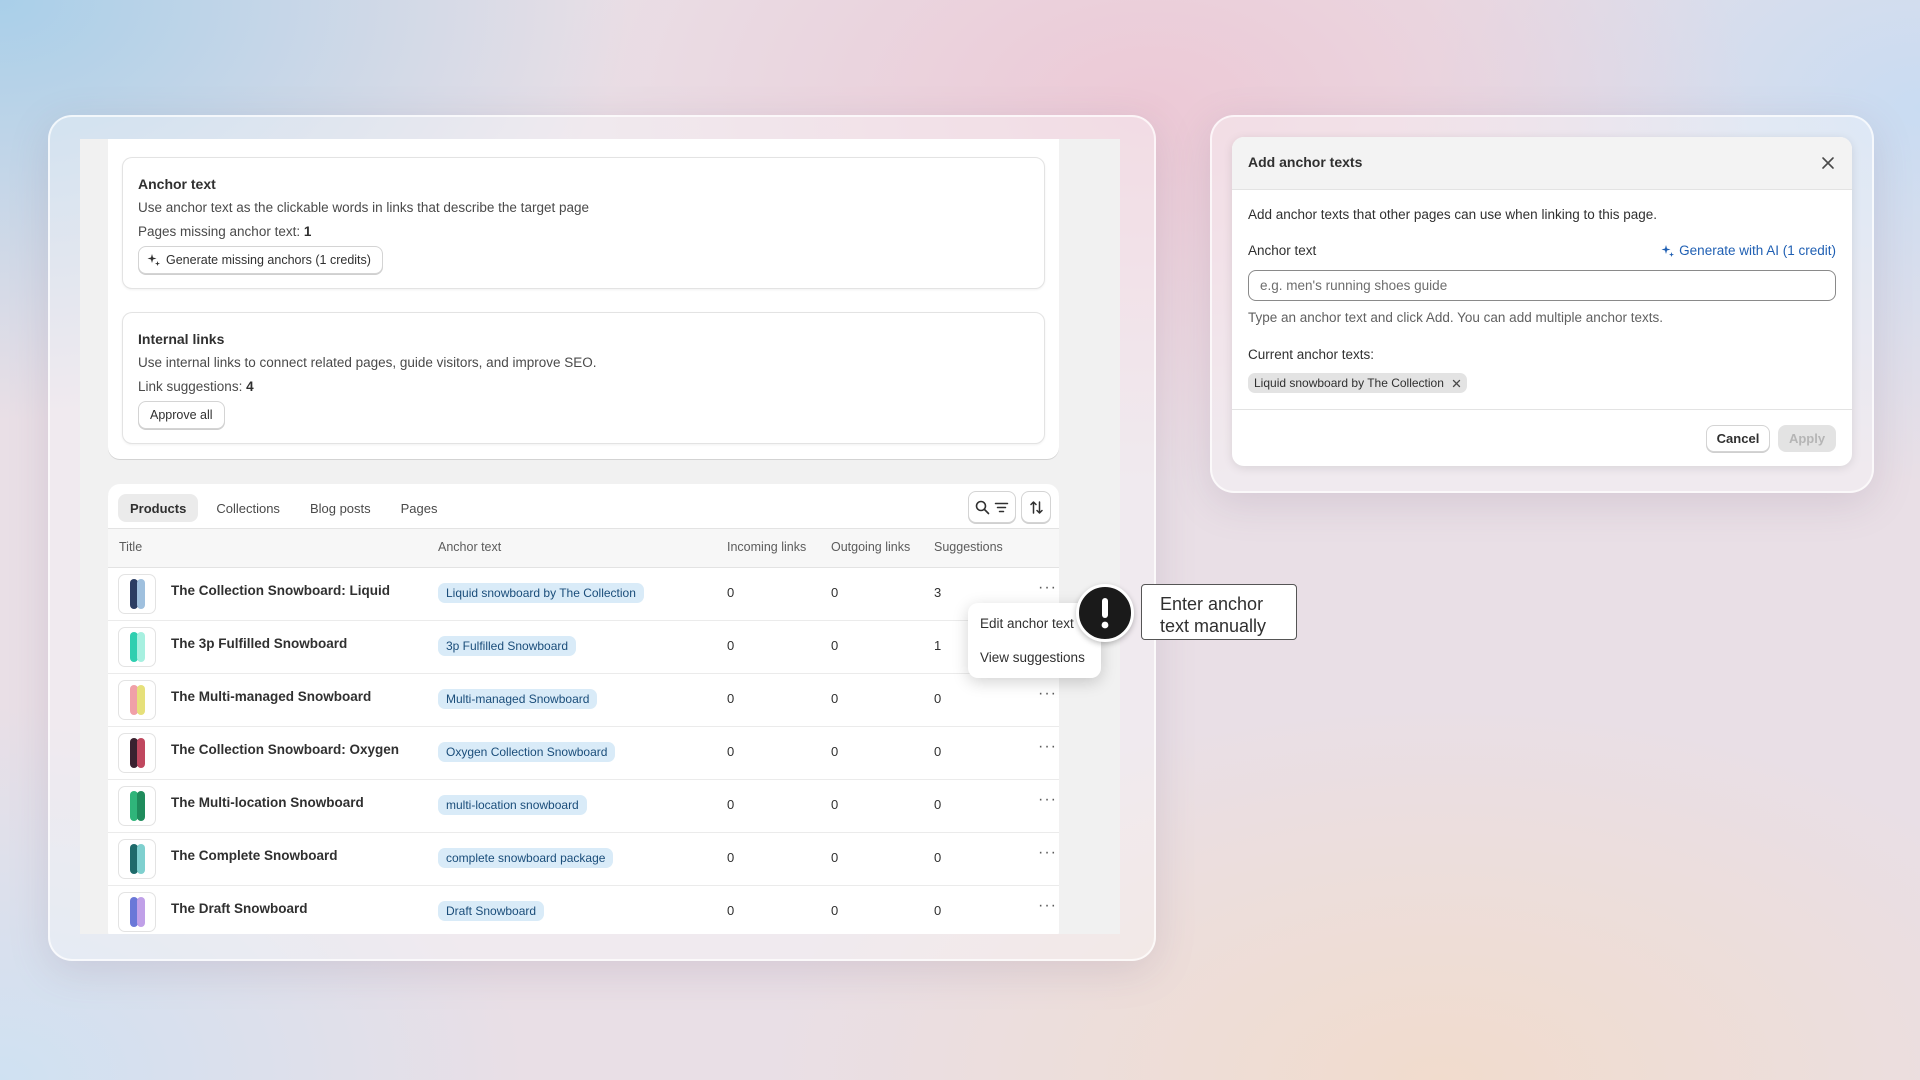  What do you see at coordinates (1105, 613) in the screenshot?
I see `exclamation-icon` at bounding box center [1105, 613].